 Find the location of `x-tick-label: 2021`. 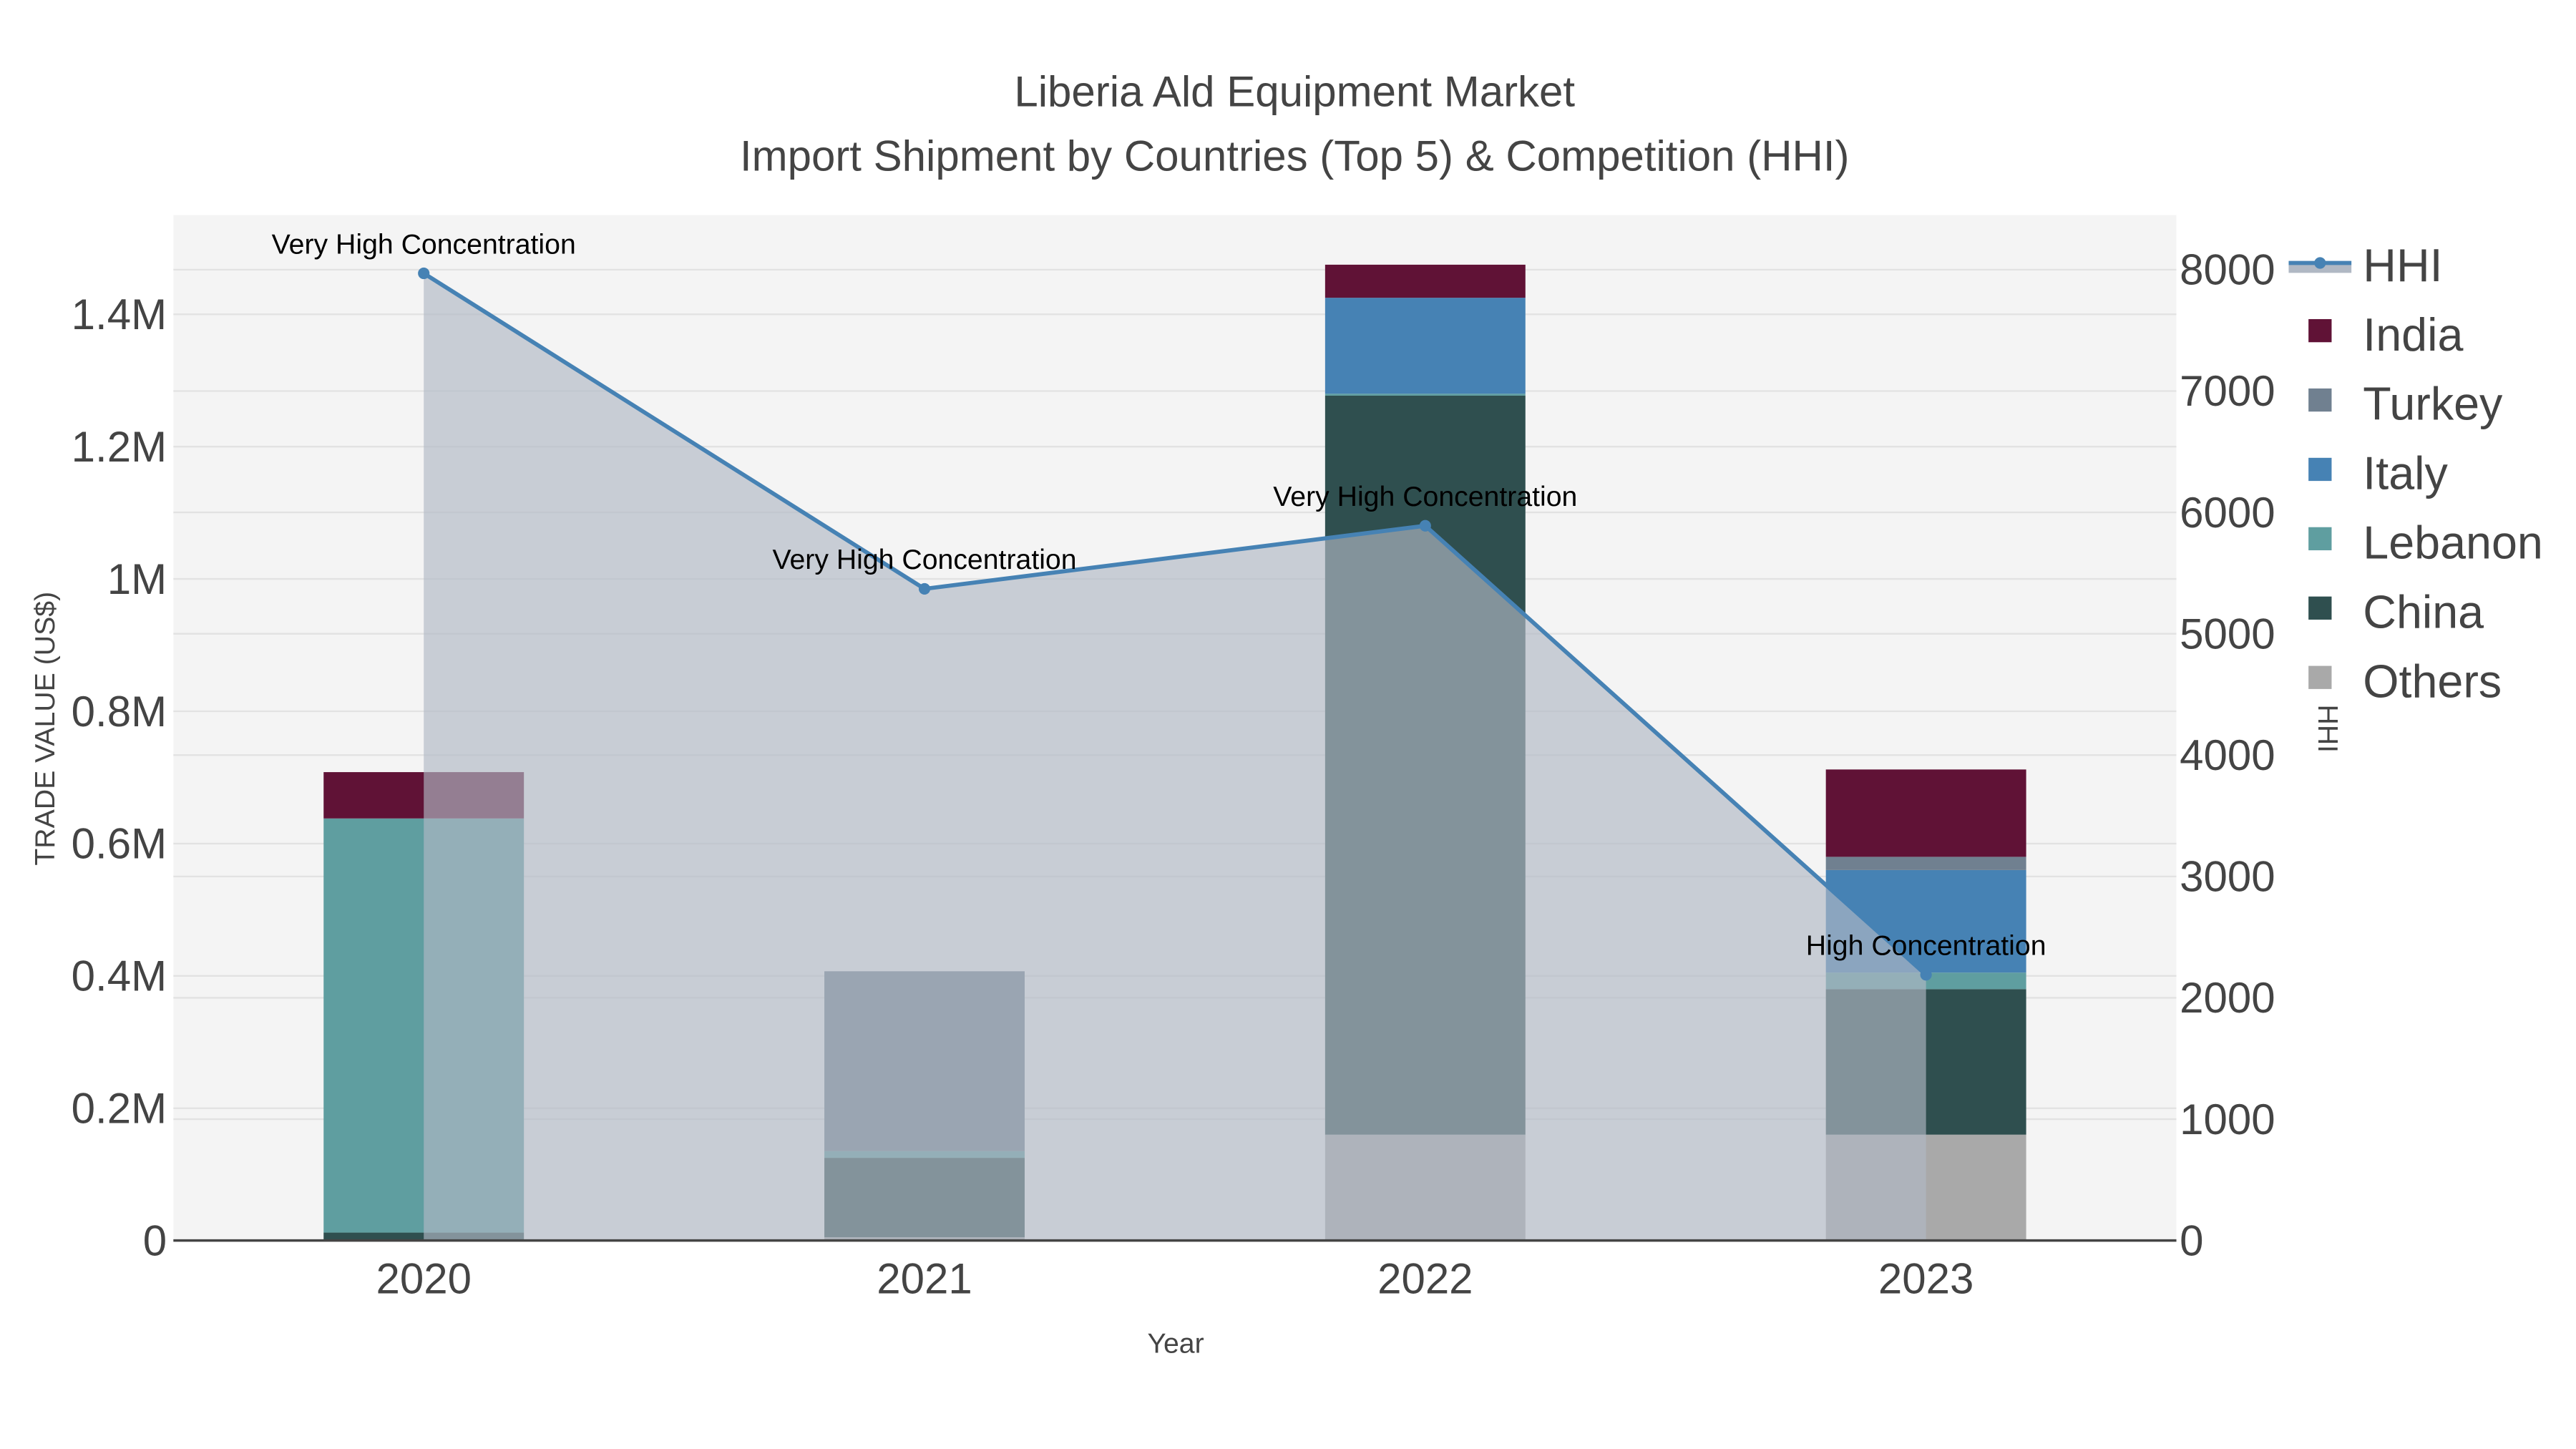

x-tick-label: 2021 is located at coordinates (924, 1279).